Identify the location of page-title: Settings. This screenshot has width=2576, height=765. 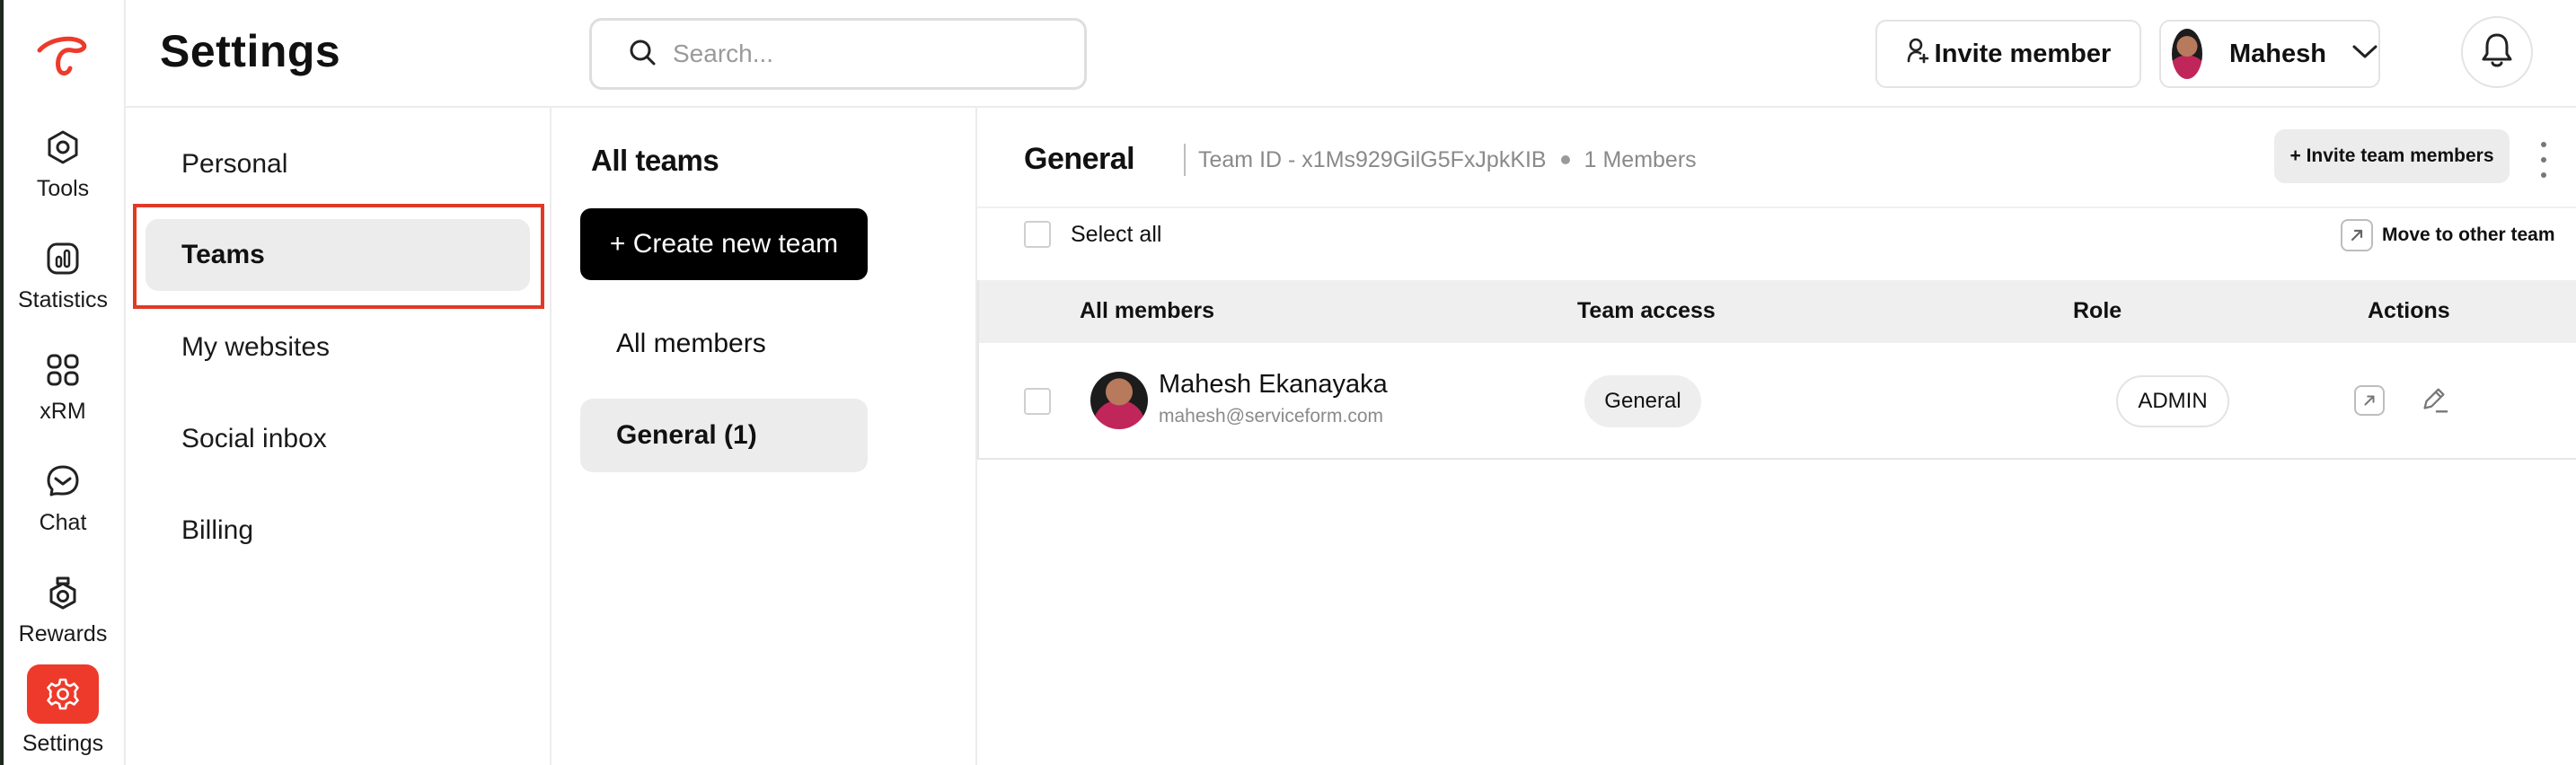
(250, 51).